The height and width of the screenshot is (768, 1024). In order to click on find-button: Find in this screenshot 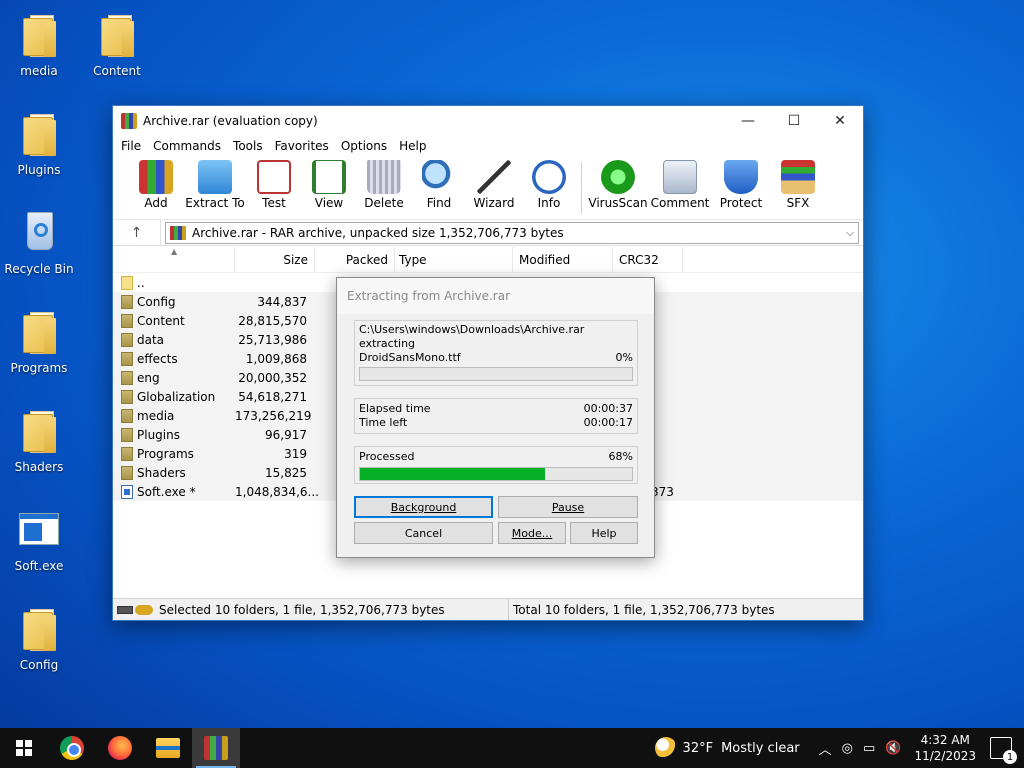, I will do `click(439, 185)`.